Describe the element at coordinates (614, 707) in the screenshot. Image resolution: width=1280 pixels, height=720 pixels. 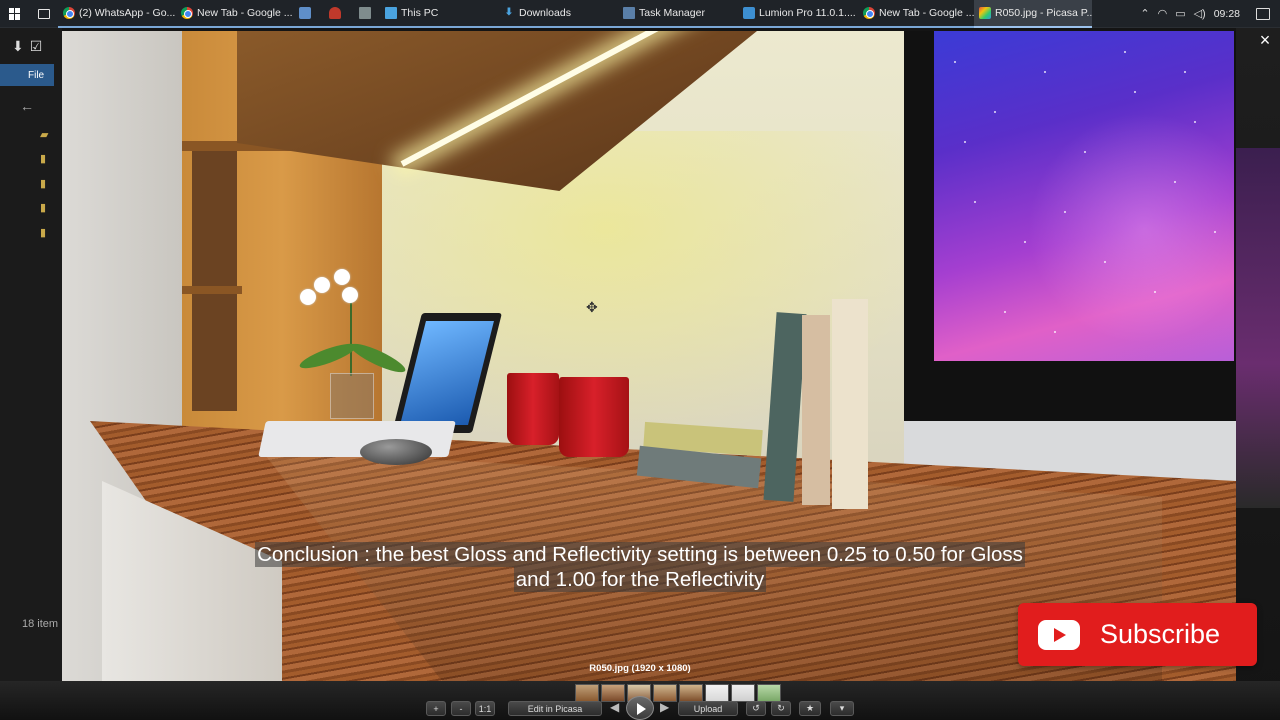
I see `previous-arrow-icon: ◀` at that location.